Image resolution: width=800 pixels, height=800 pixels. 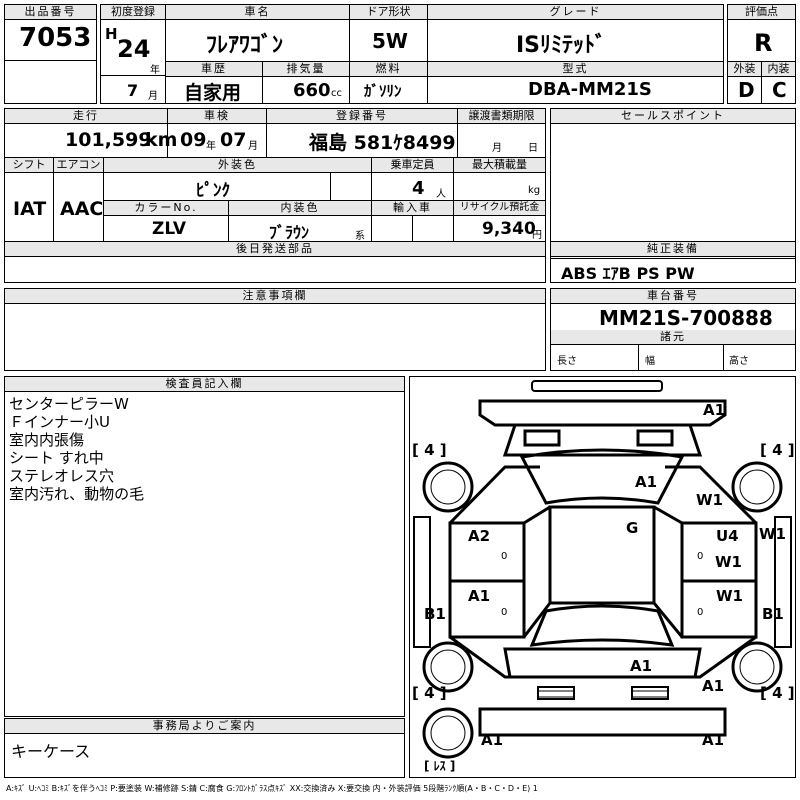 I want to click on displacement-unit: cc, so click(x=336, y=93).